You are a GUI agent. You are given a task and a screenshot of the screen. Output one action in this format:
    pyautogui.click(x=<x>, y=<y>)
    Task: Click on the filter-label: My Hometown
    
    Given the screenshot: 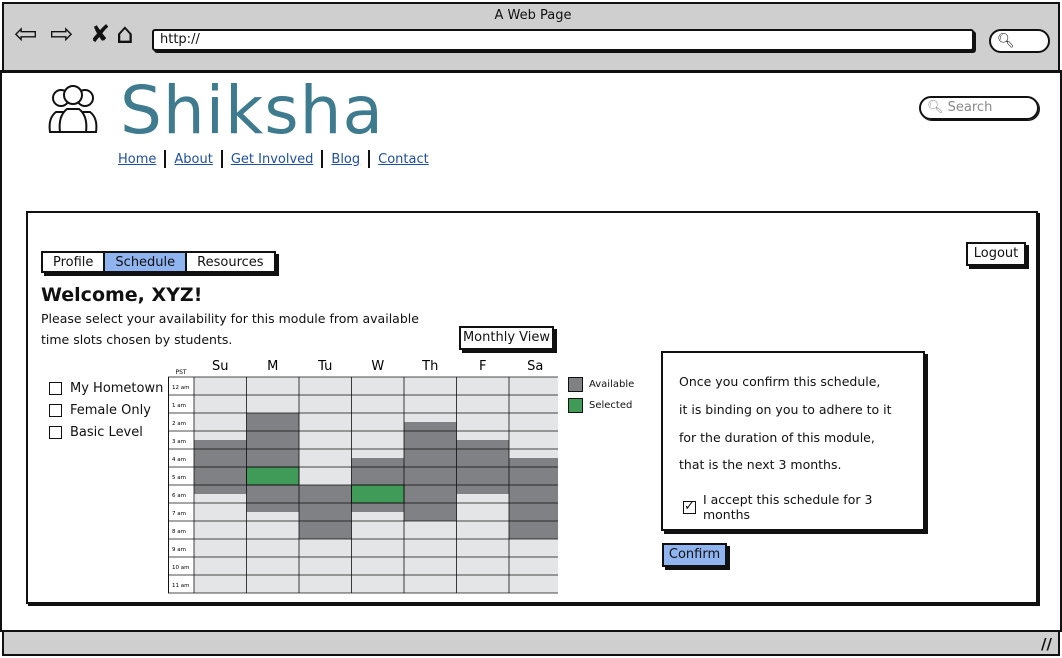 What is the action you would take?
    pyautogui.click(x=117, y=388)
    